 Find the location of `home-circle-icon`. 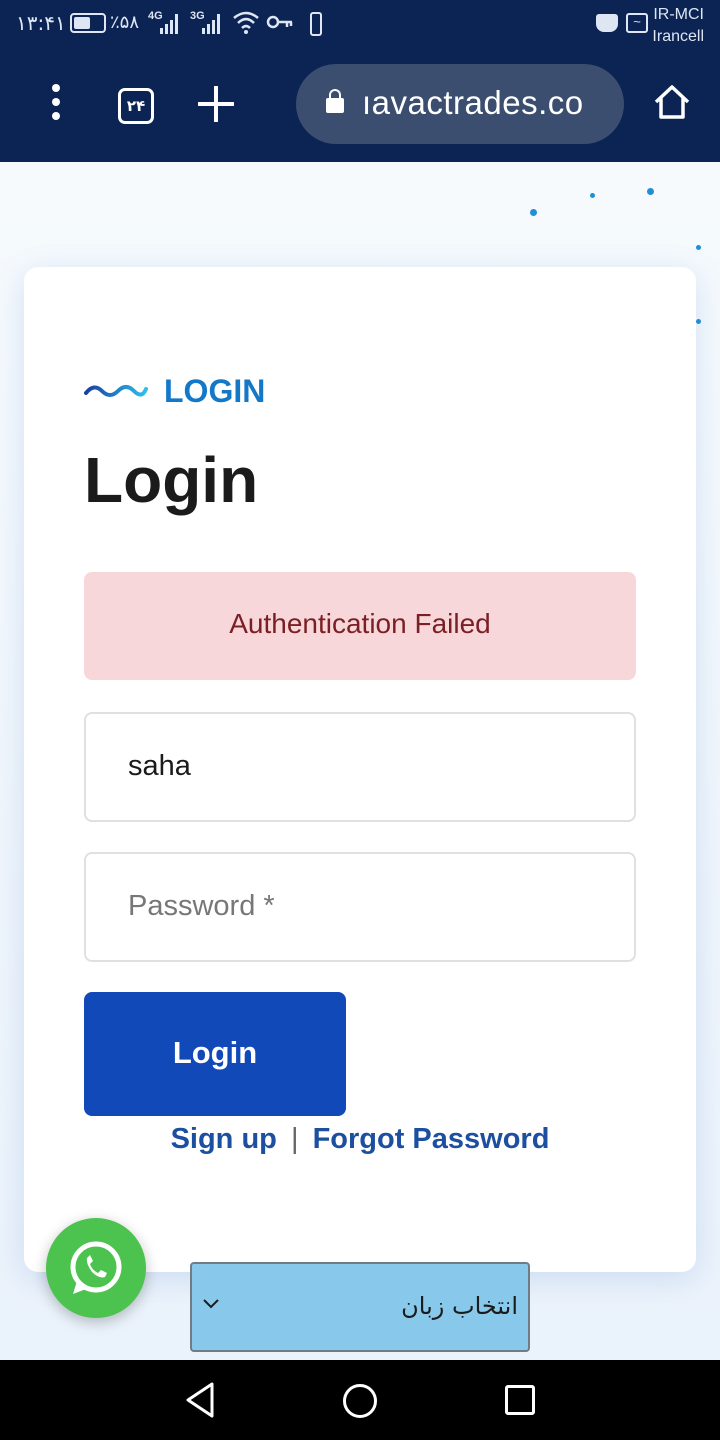

home-circle-icon is located at coordinates (360, 1401).